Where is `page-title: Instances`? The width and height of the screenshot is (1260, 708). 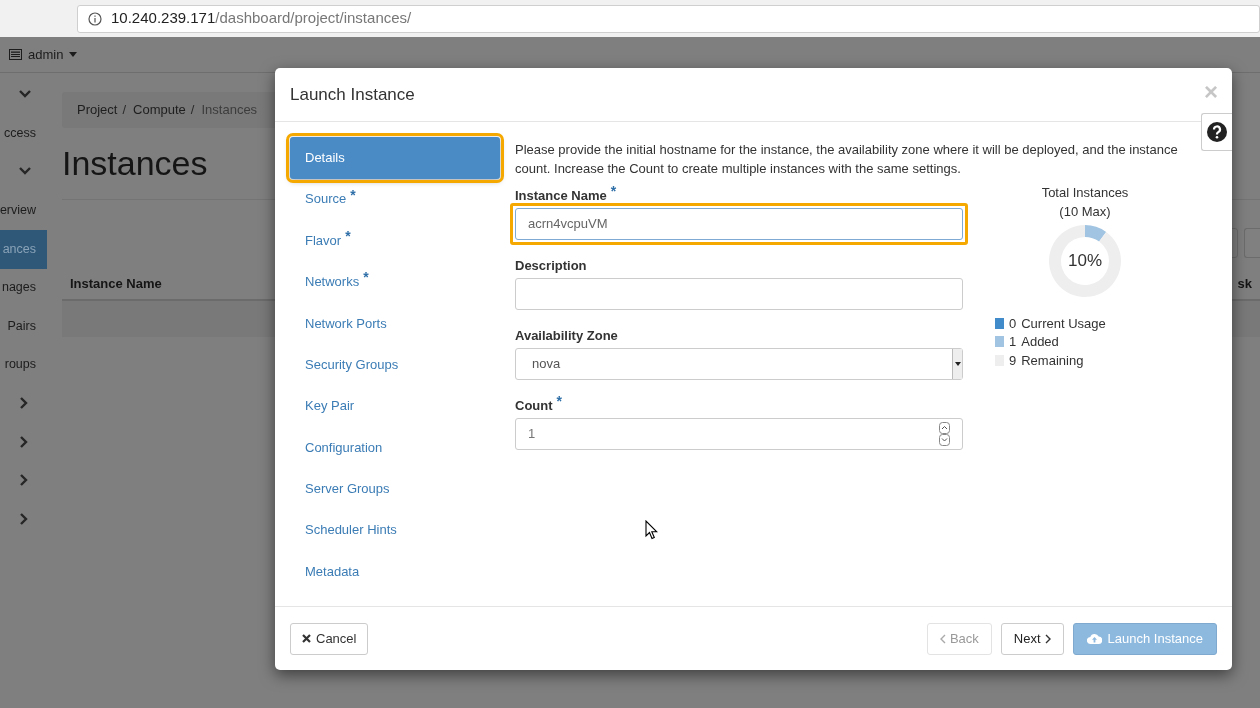
page-title: Instances is located at coordinates (135, 163).